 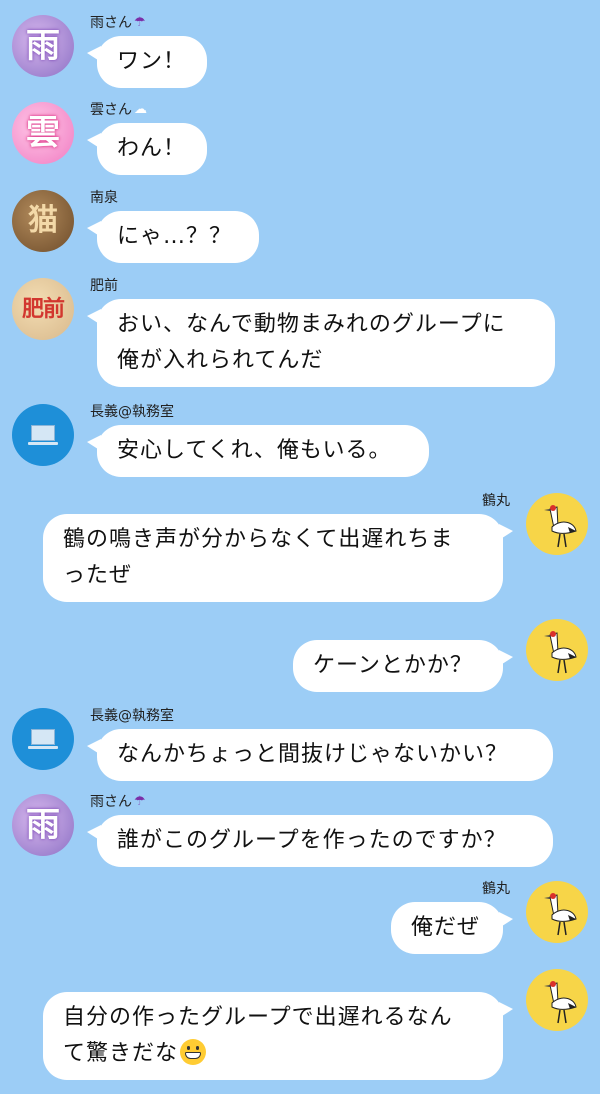 I want to click on avatar-label: 猫, so click(x=43, y=220).